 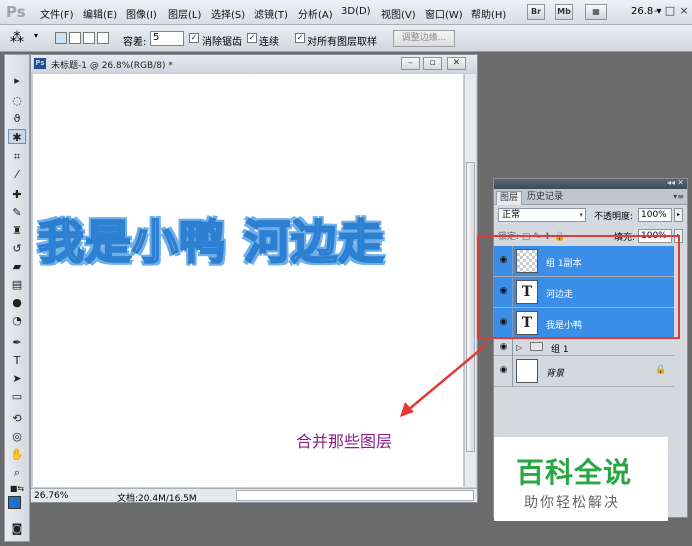 What do you see at coordinates (17, 248) in the screenshot?
I see `history-brush-tool-icon: ↺` at bounding box center [17, 248].